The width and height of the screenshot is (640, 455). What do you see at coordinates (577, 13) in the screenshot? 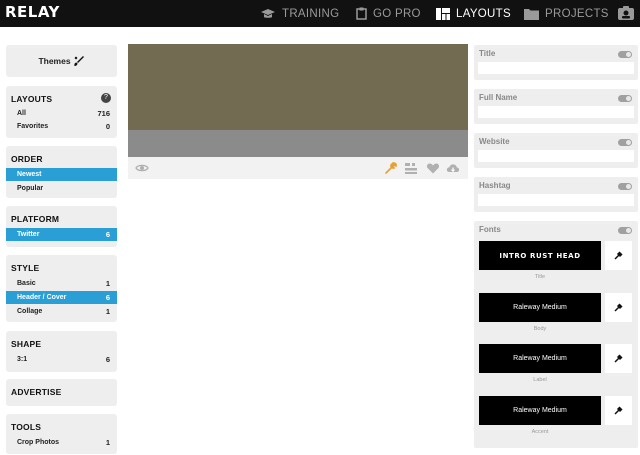
I see `nav-projects-label: PROJECTS` at bounding box center [577, 13].